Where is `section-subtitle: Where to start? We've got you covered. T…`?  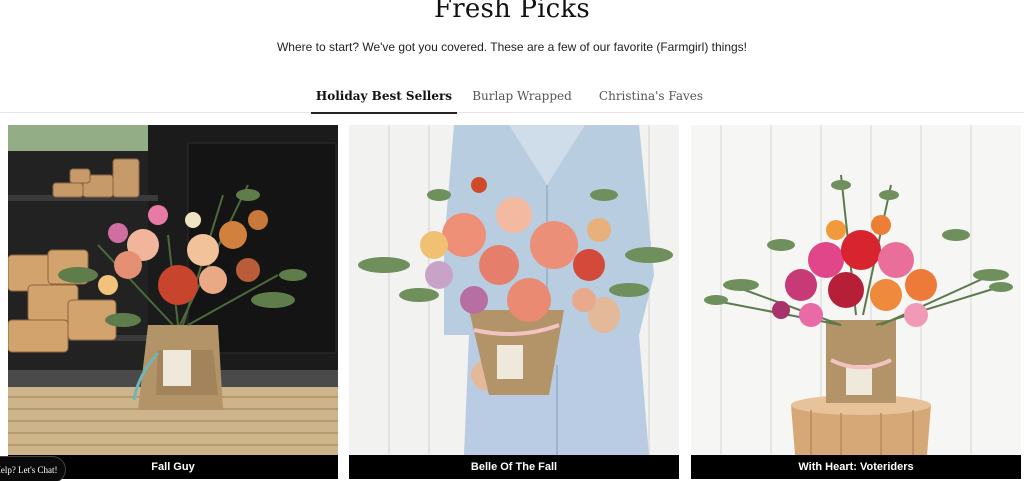
section-subtitle: Where to start? We've got you covered. T… is located at coordinates (512, 47).